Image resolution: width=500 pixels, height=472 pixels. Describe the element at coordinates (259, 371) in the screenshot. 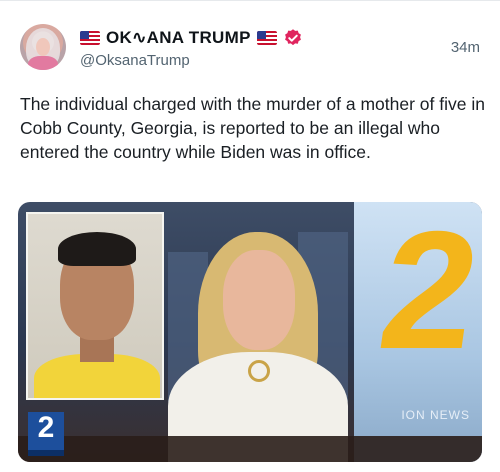

I see `anchor-necklace` at that location.